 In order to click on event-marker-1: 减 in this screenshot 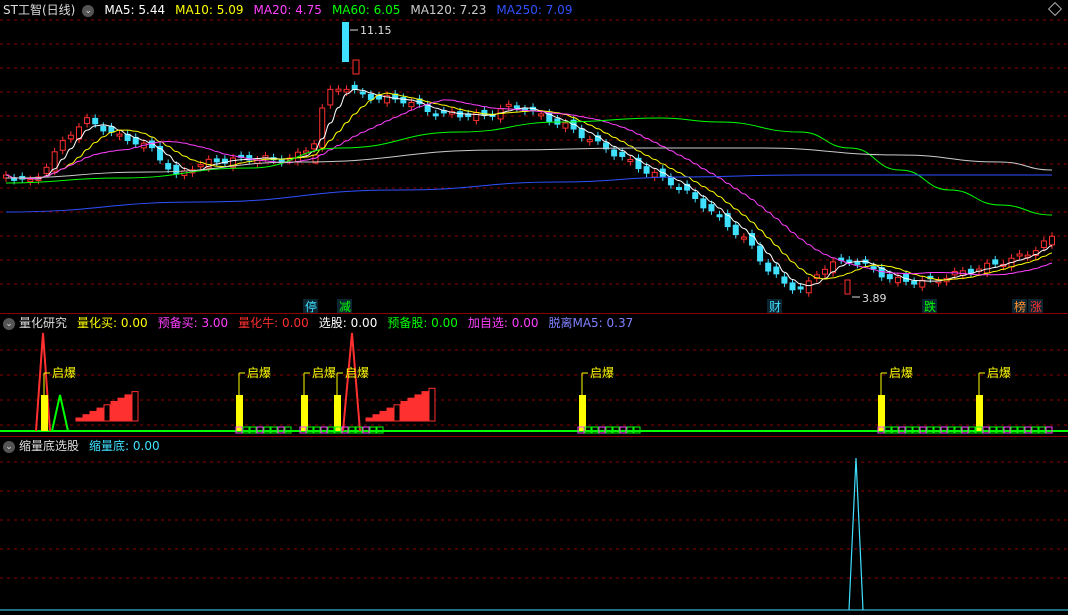, I will do `click(345, 307)`.